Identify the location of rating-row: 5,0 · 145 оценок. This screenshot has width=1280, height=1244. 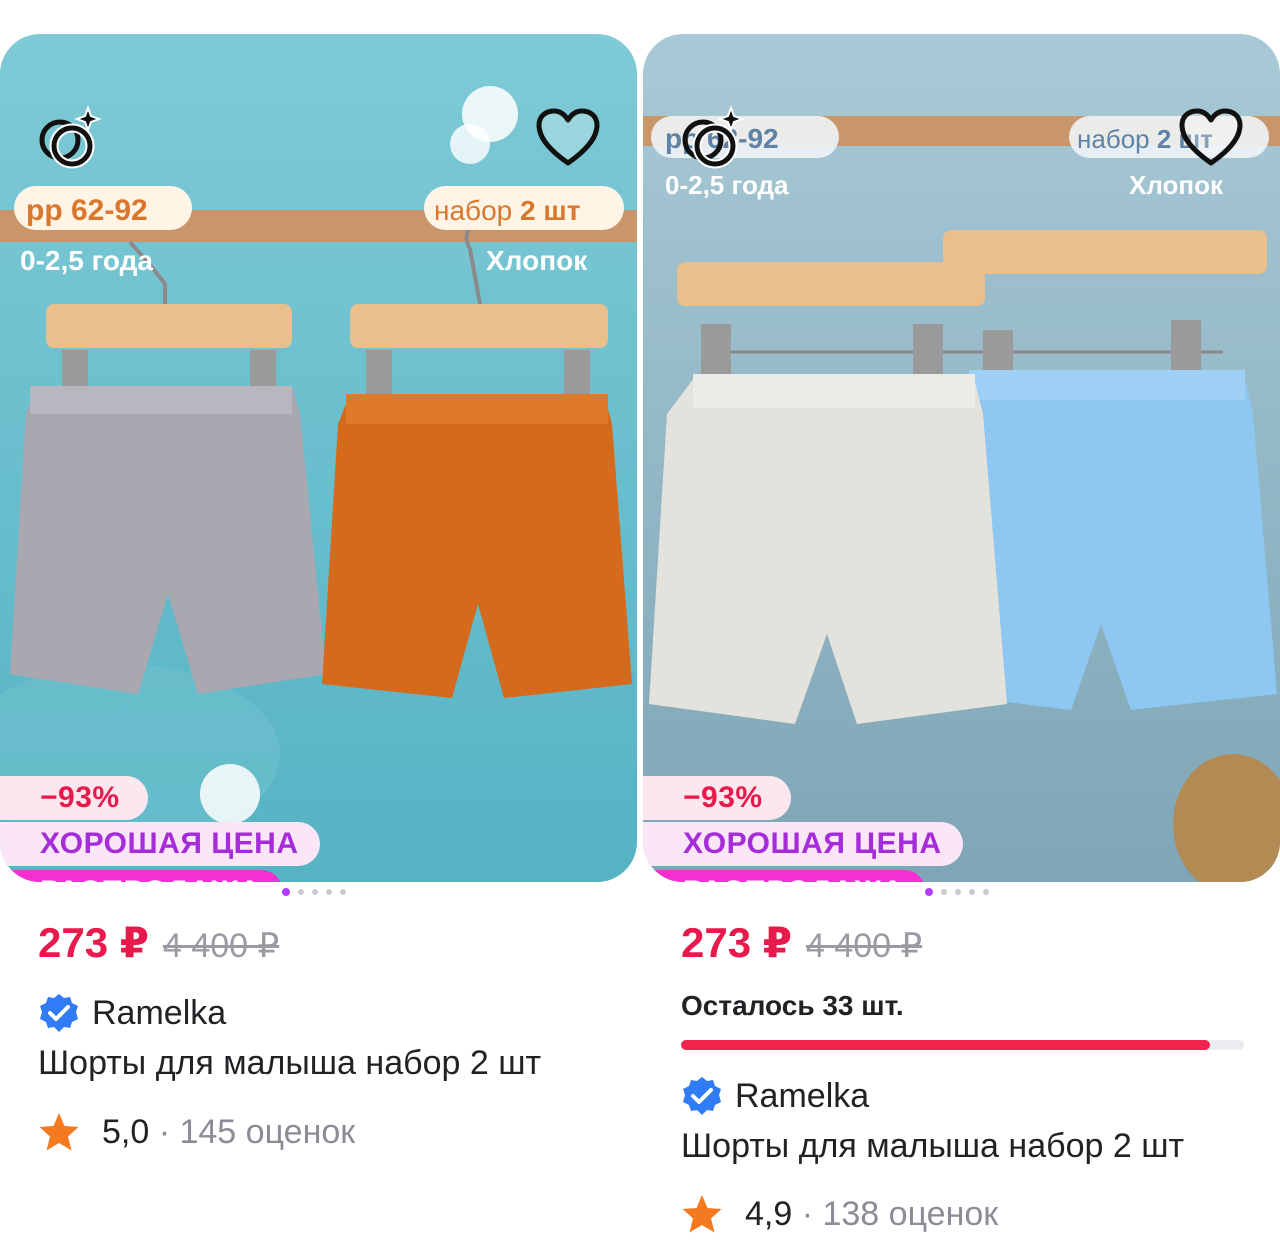
(196, 1132).